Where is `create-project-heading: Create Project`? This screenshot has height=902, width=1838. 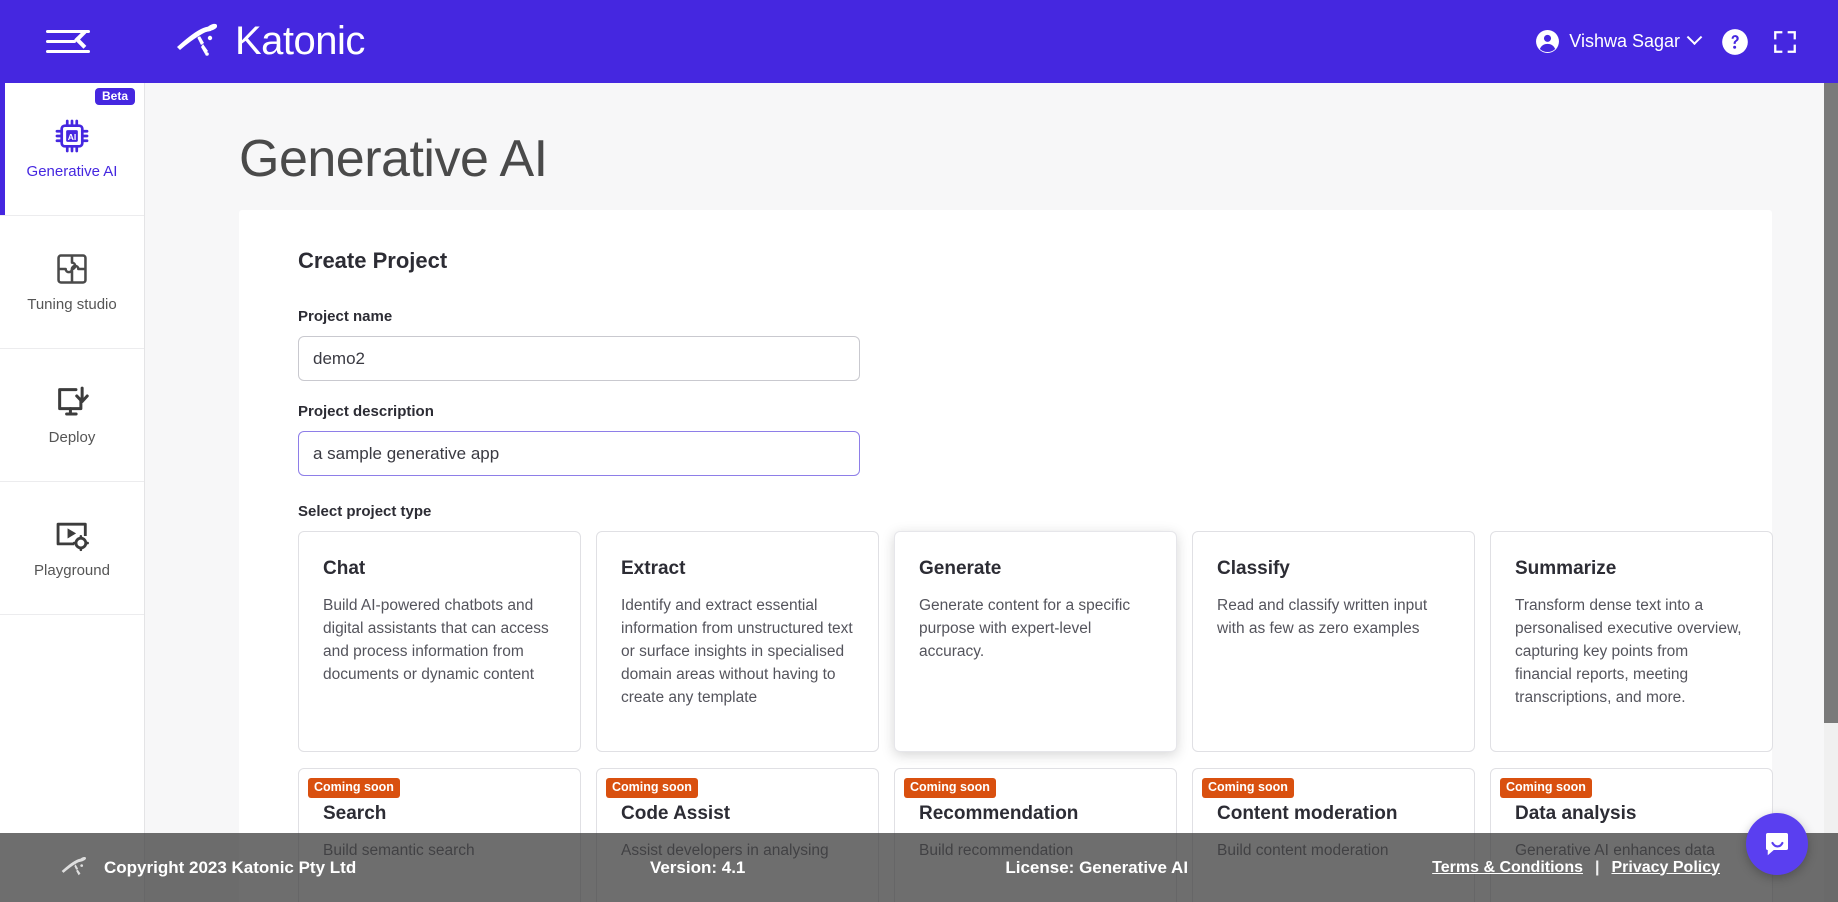 create-project-heading: Create Project is located at coordinates (373, 260).